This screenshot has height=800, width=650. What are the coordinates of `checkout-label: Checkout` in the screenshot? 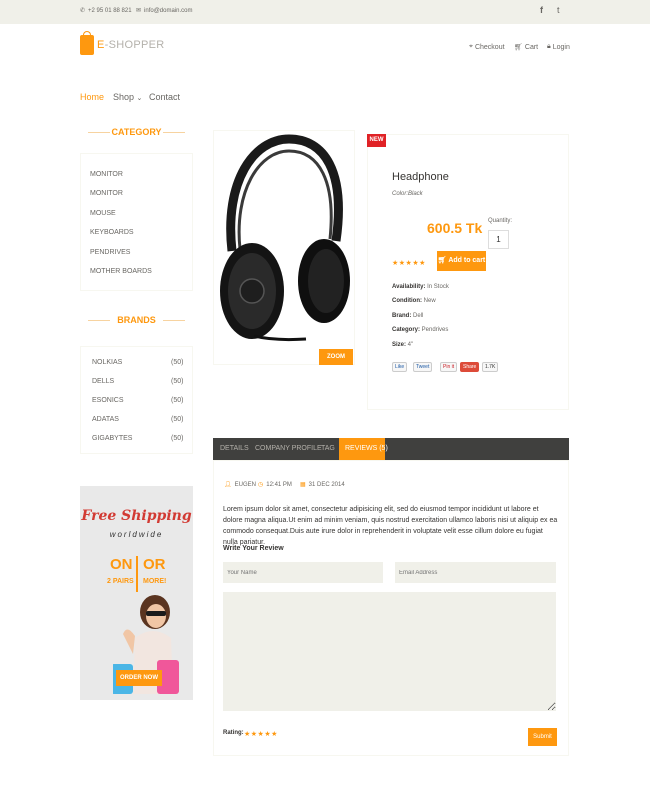 It's located at (489, 47).